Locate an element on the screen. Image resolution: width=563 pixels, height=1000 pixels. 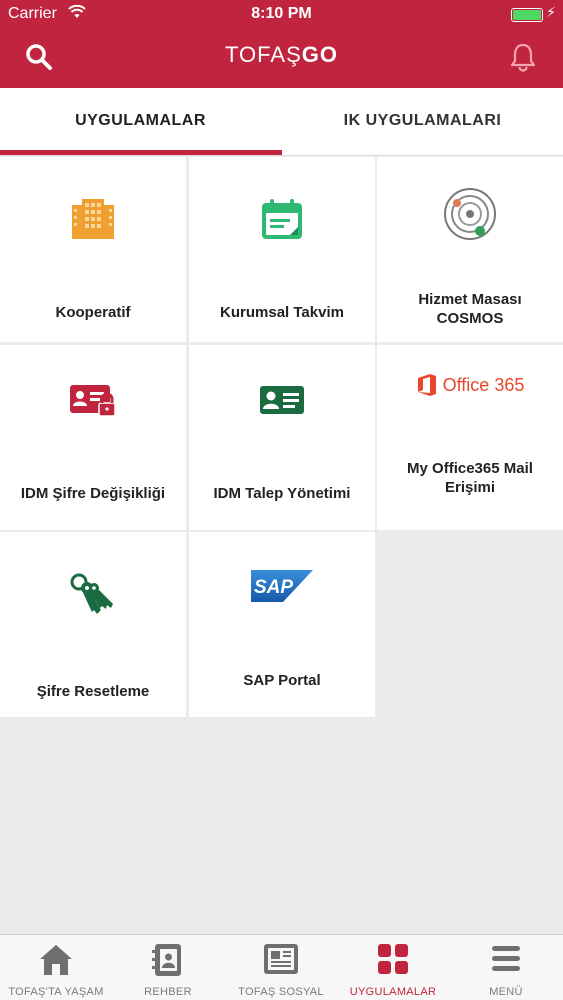
nav-label: UYGULAMALAR is located at coordinates (393, 992).